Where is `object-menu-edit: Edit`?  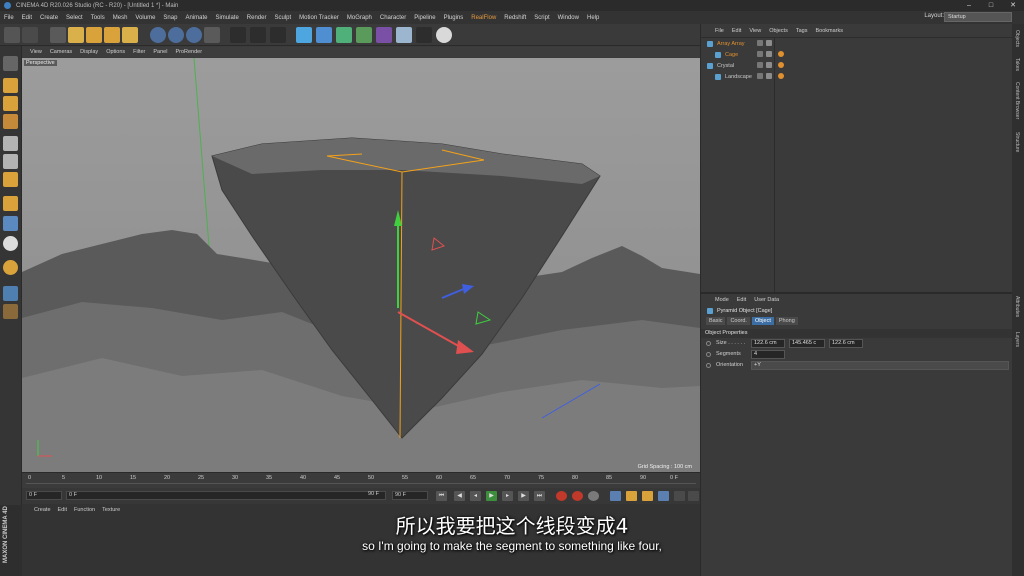
object-menu-edit: Edit is located at coordinates (736, 31).